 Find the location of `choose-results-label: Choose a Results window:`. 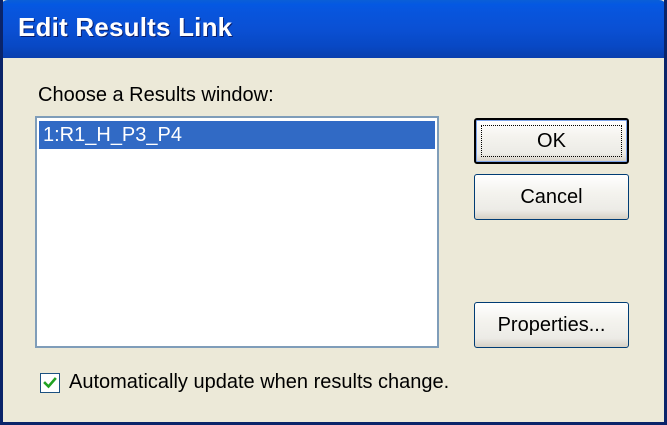

choose-results-label: Choose a Results window: is located at coordinates (156, 95).